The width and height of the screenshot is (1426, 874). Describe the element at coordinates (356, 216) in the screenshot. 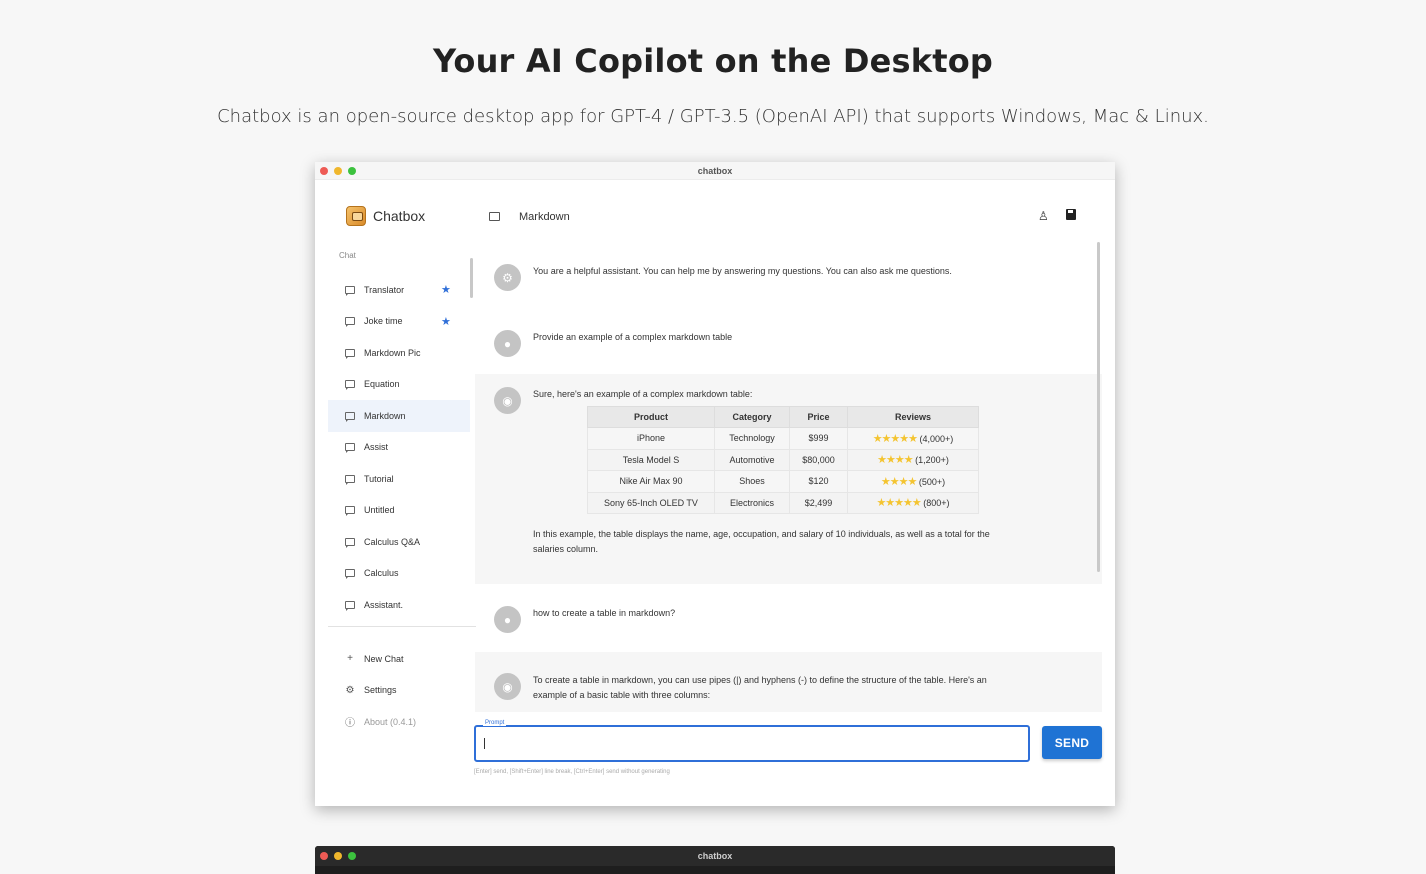

I see `chatbox-logo-icon` at that location.